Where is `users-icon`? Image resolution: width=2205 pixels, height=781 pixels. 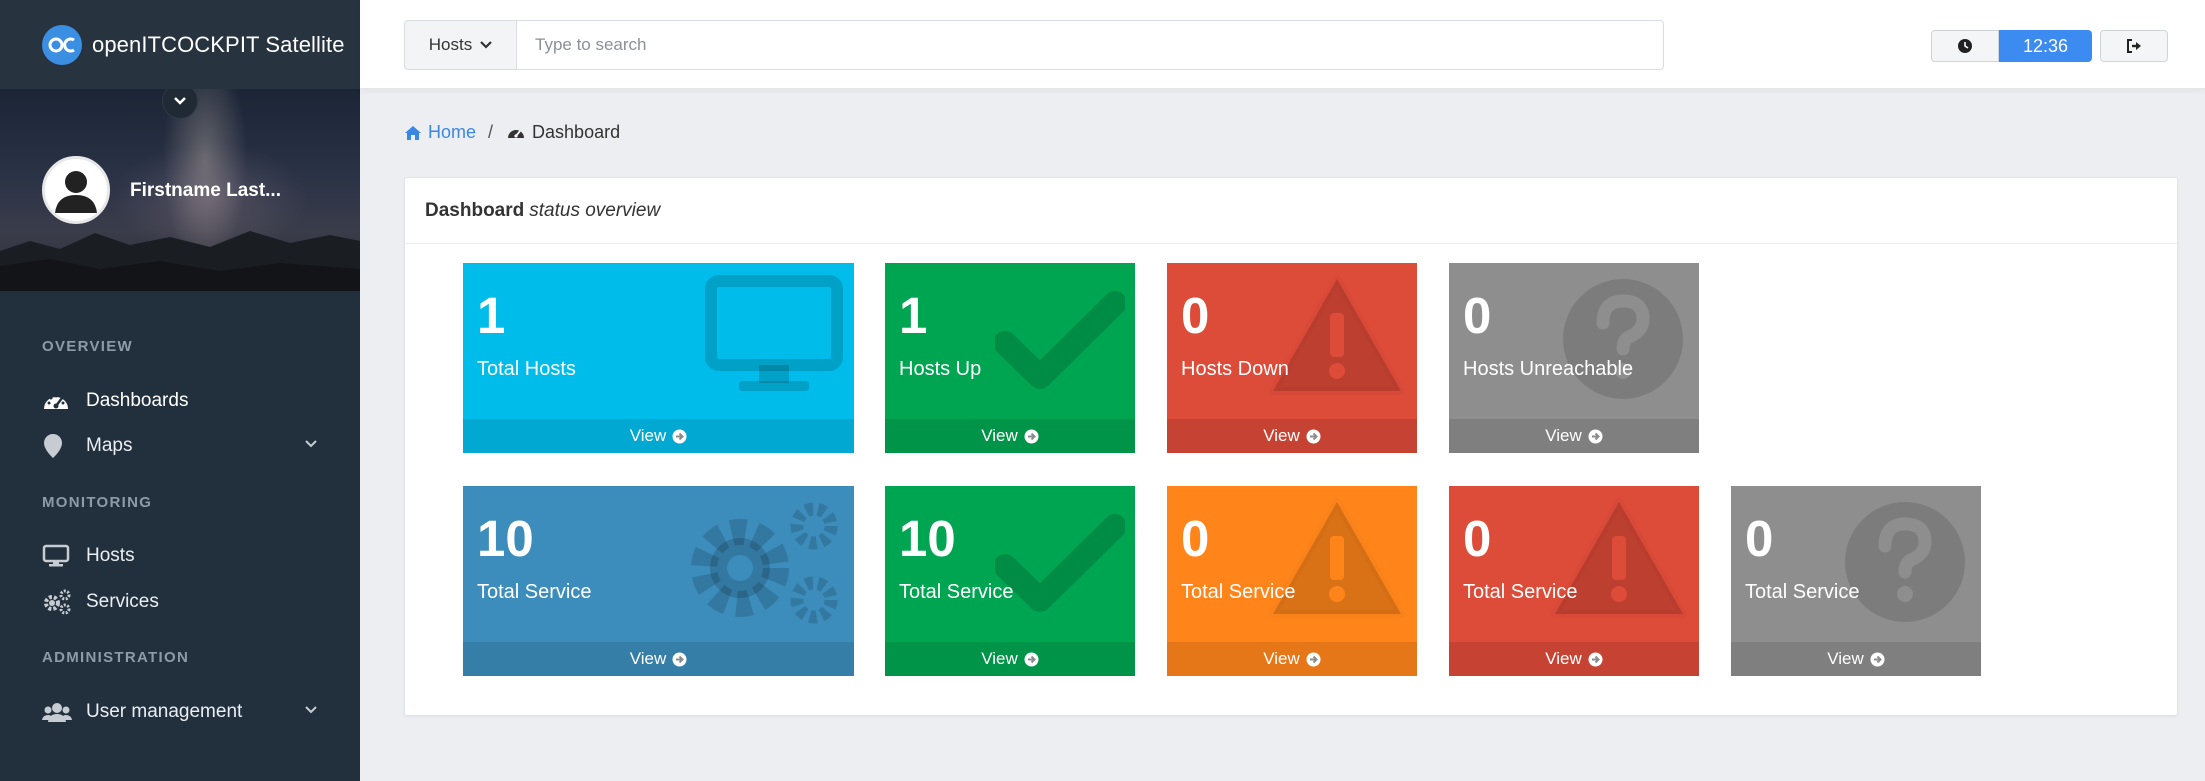 users-icon is located at coordinates (57, 712).